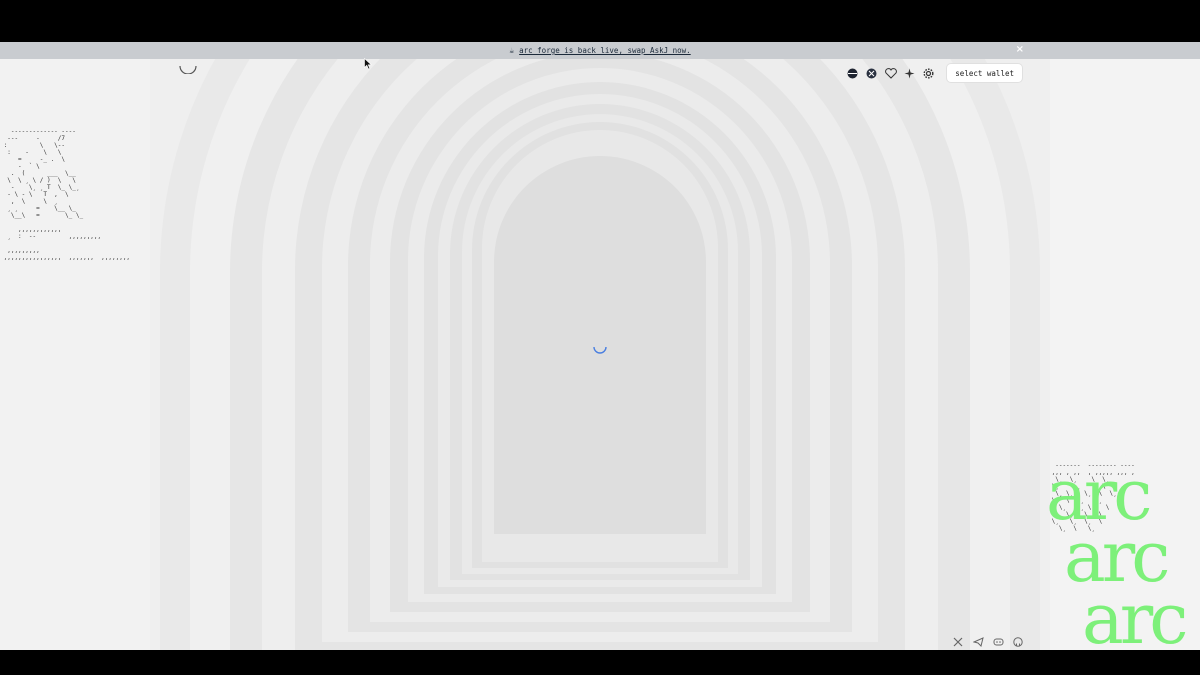 Image resolution: width=1200 pixels, height=675 pixels. Describe the element at coordinates (909, 73) in the screenshot. I see `sparkle-icon` at that location.